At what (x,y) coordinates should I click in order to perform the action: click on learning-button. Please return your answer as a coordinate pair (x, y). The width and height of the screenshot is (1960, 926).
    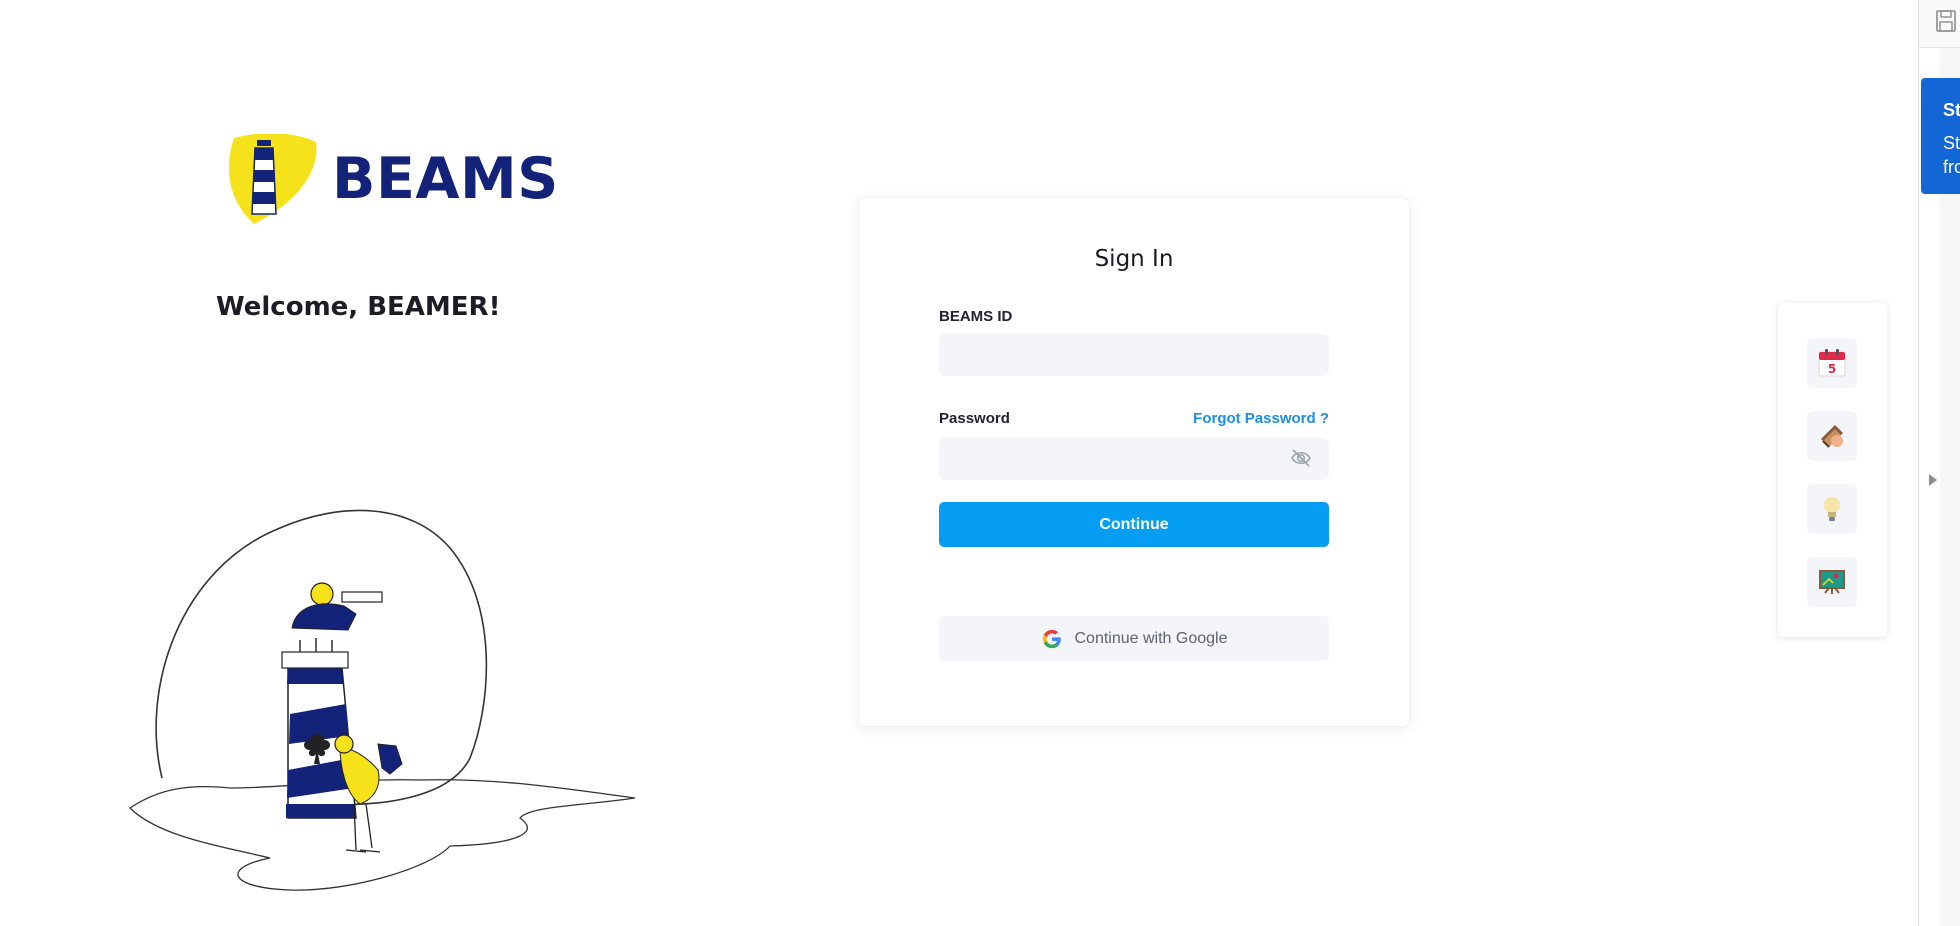
    Looking at the image, I should click on (1832, 436).